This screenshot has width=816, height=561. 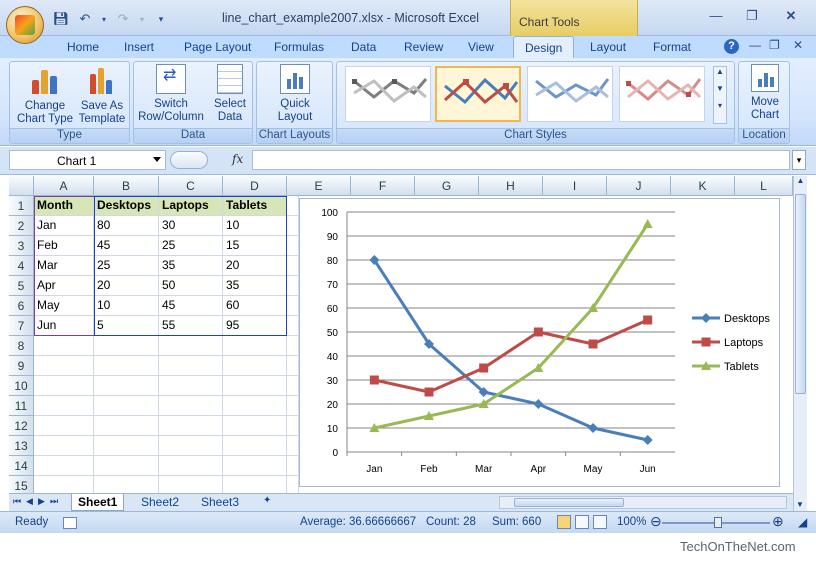 What do you see at coordinates (126, 206) in the screenshot?
I see `header-cell: Desktops` at bounding box center [126, 206].